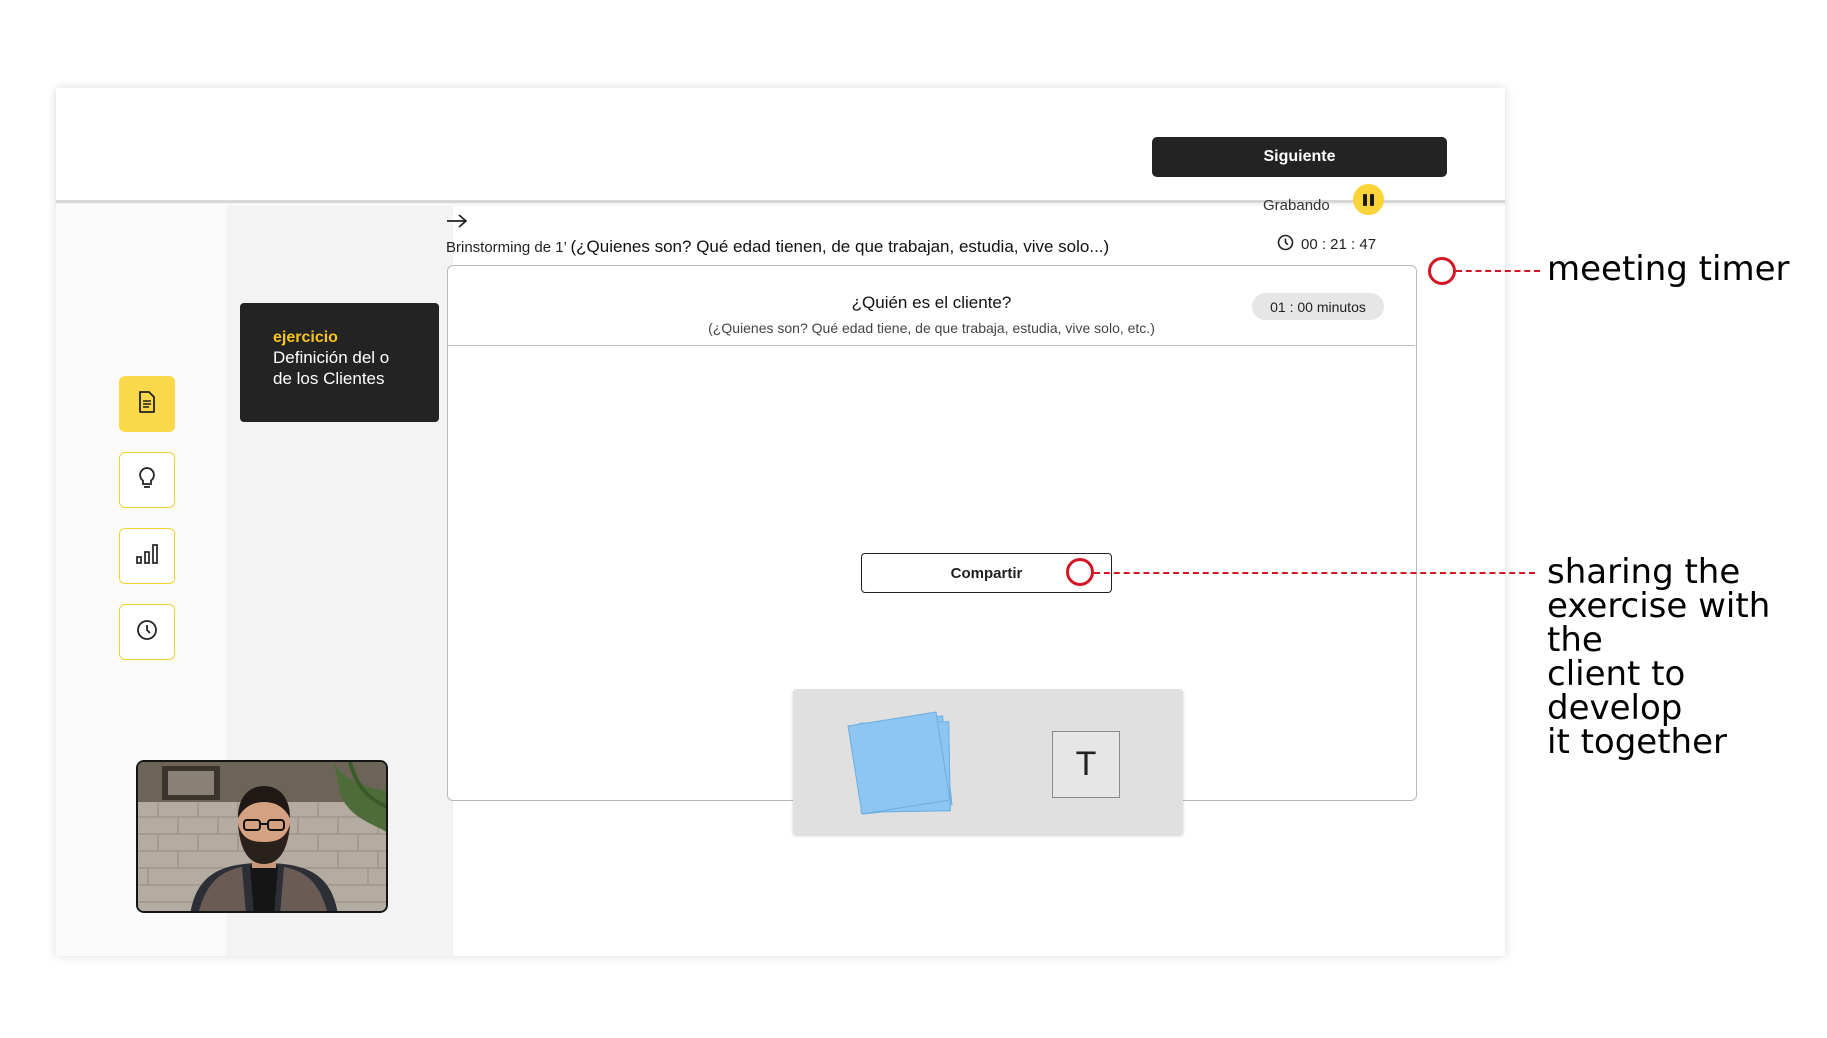  I want to click on sticky-note-tool, so click(902, 764).